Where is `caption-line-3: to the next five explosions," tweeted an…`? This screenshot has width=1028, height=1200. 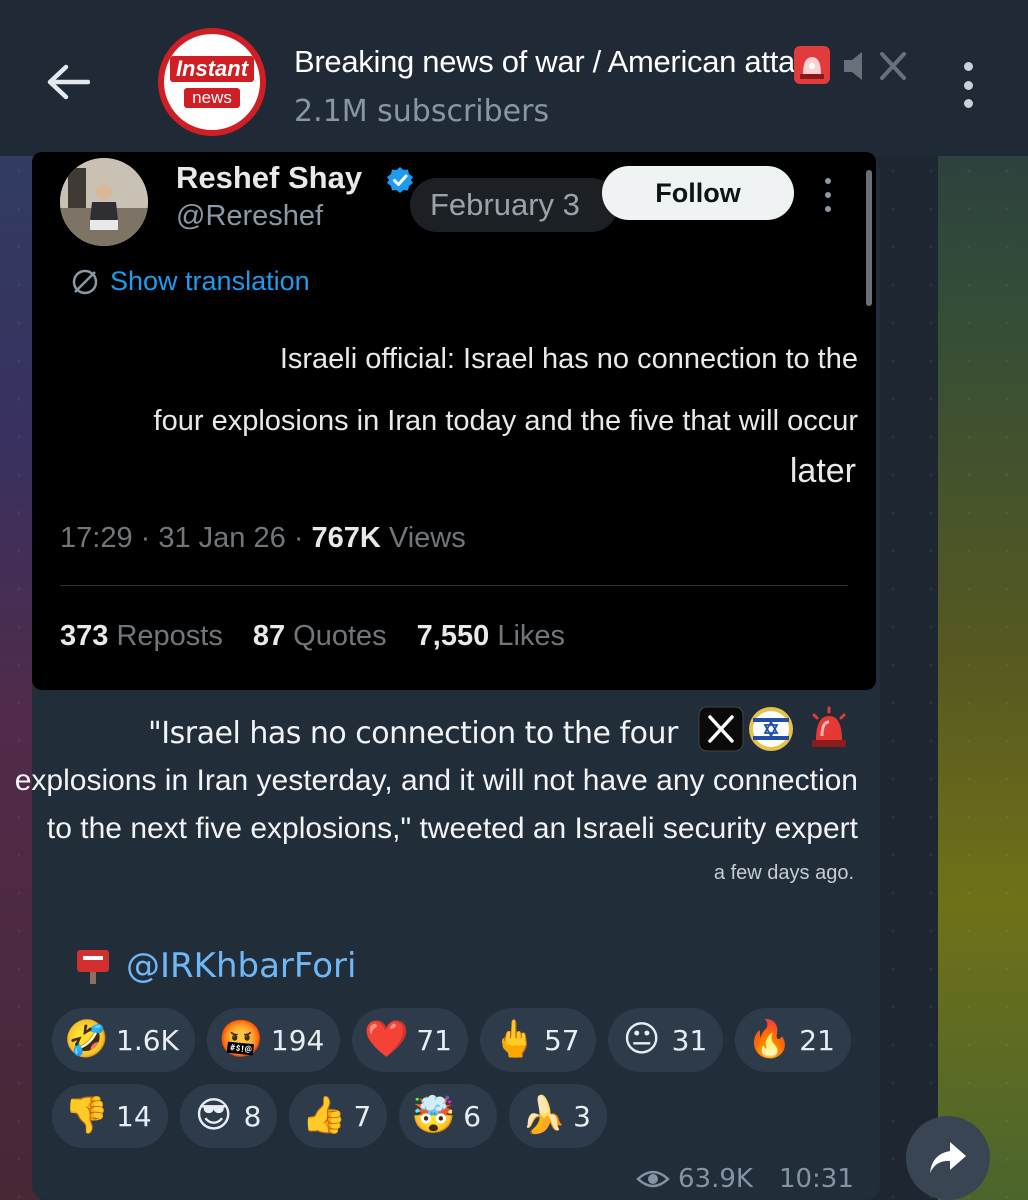 caption-line-3: to the next five explosions," tweeted an… is located at coordinates (452, 828).